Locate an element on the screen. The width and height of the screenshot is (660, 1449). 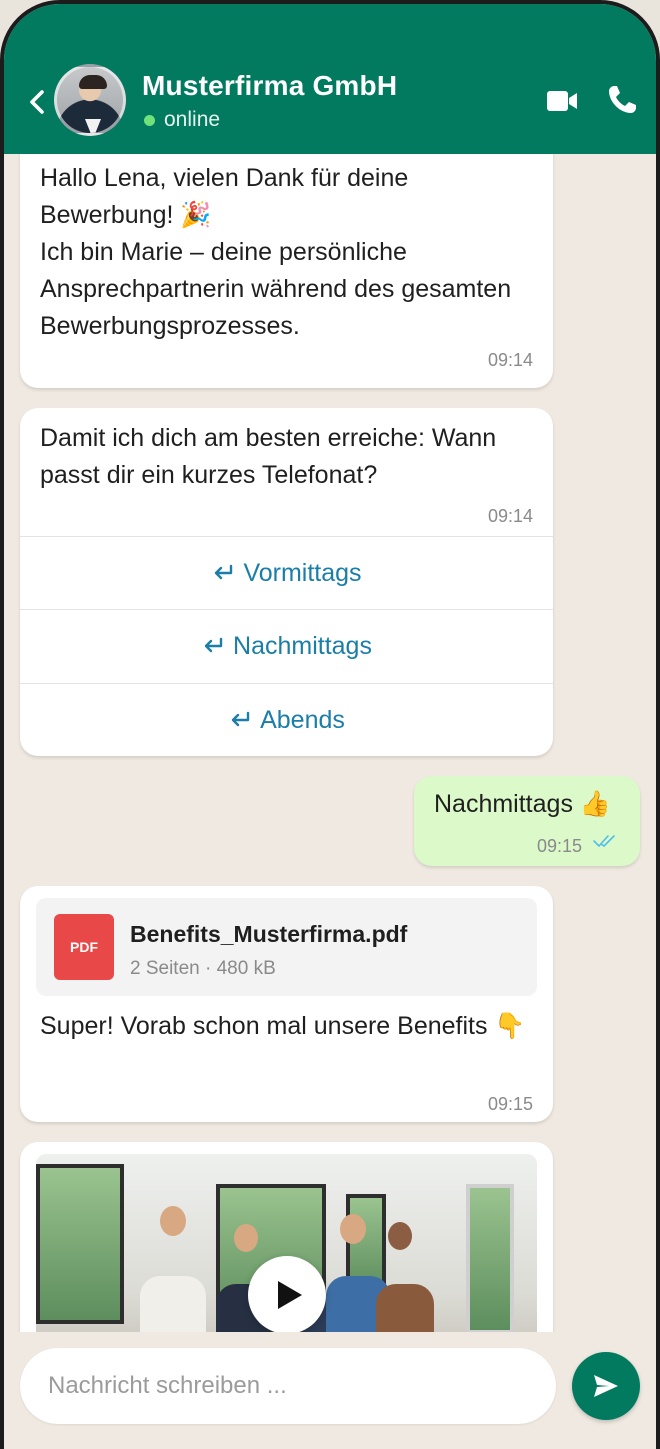
quick-reply-vormittags: Vormittags is located at coordinates (286, 572).